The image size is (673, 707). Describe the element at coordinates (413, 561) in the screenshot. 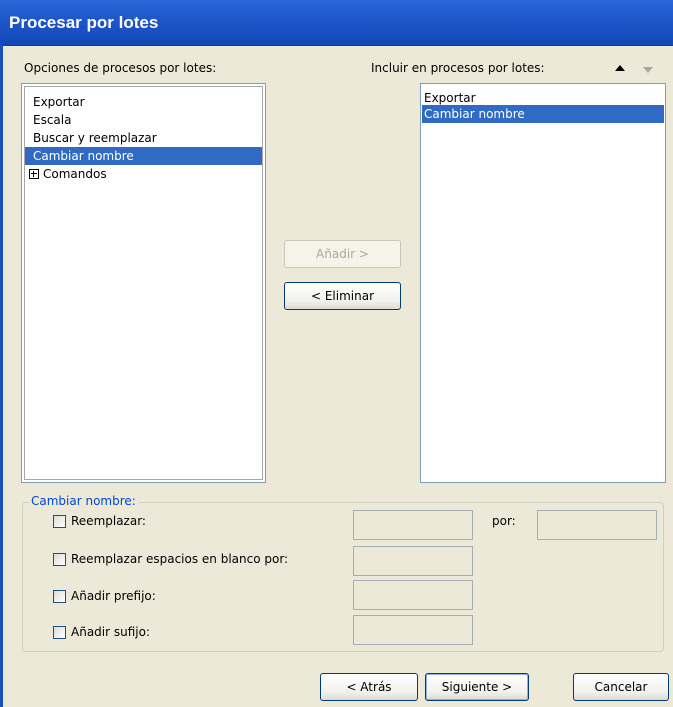

I see `replace-spaces-field` at that location.